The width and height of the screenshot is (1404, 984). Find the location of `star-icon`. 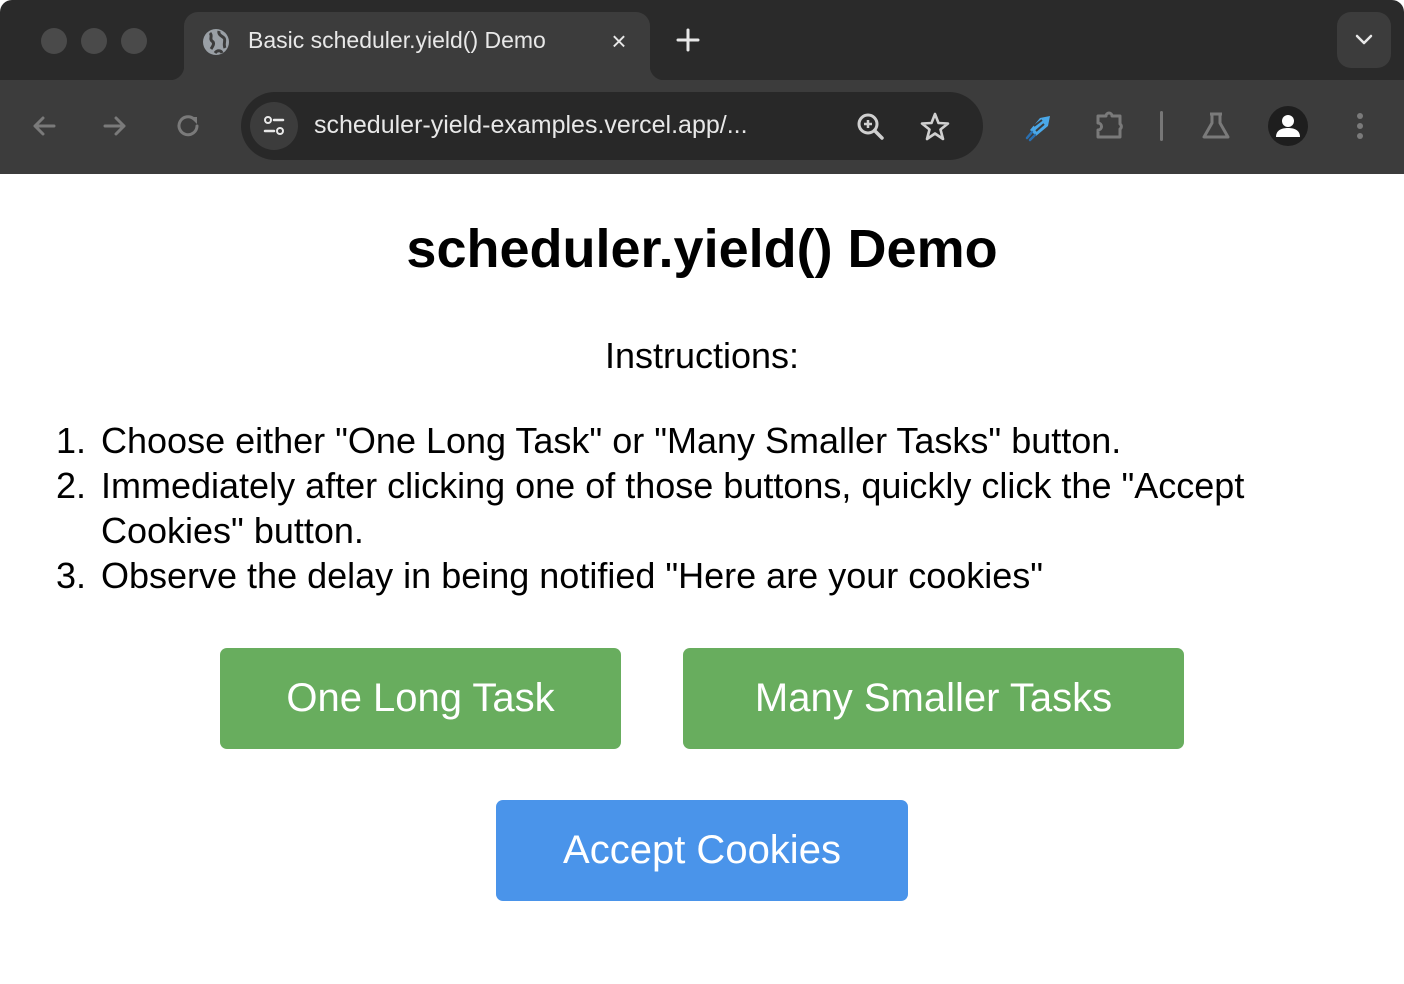

star-icon is located at coordinates (935, 127).